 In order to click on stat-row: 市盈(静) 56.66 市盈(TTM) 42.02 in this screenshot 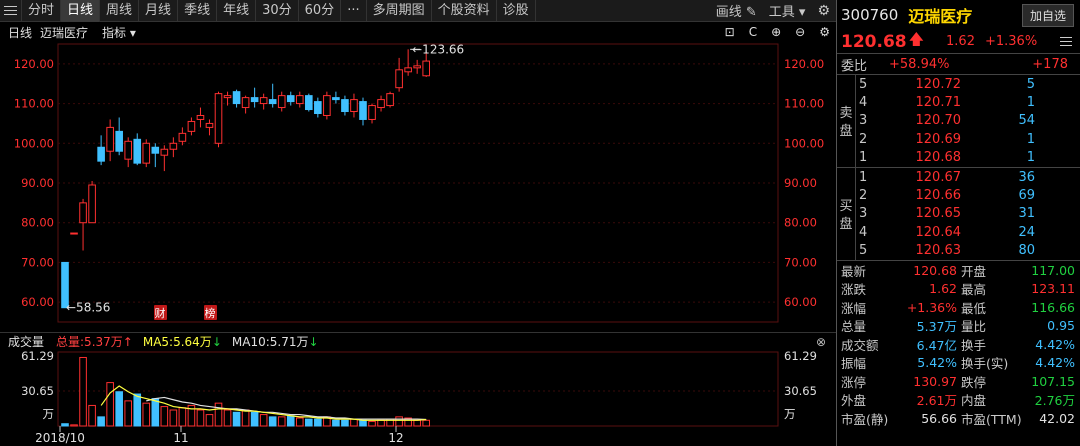, I will do `click(958, 418)`.